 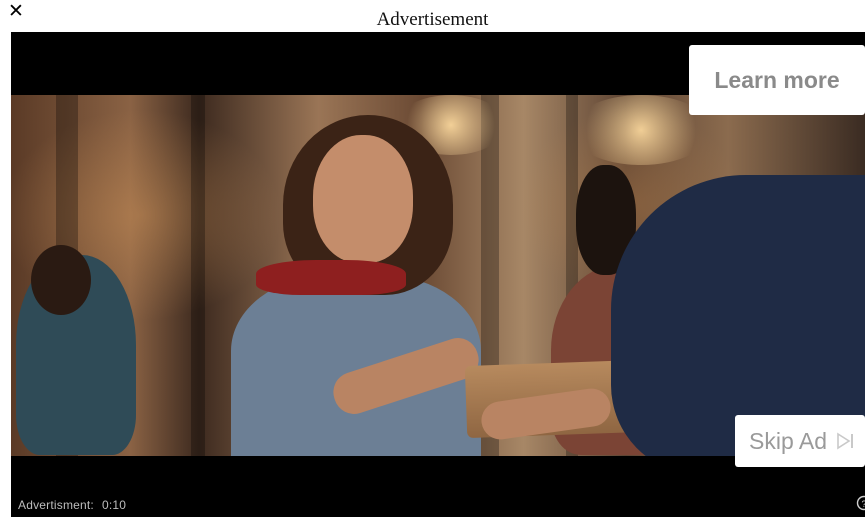 What do you see at coordinates (61, 280) in the screenshot?
I see `background-person-head` at bounding box center [61, 280].